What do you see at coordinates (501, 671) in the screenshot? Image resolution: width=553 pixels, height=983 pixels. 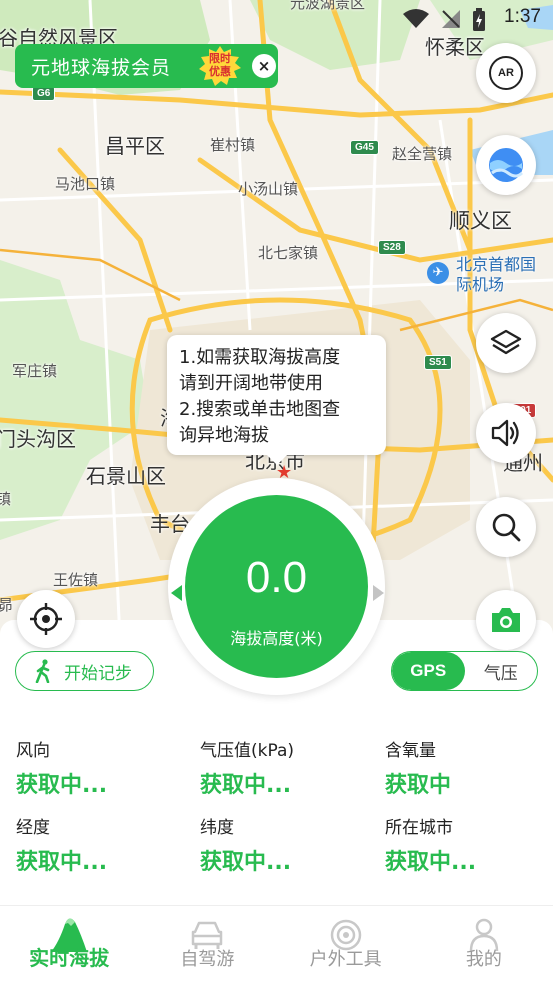 I see `mode-pressure-option: 气压` at bounding box center [501, 671].